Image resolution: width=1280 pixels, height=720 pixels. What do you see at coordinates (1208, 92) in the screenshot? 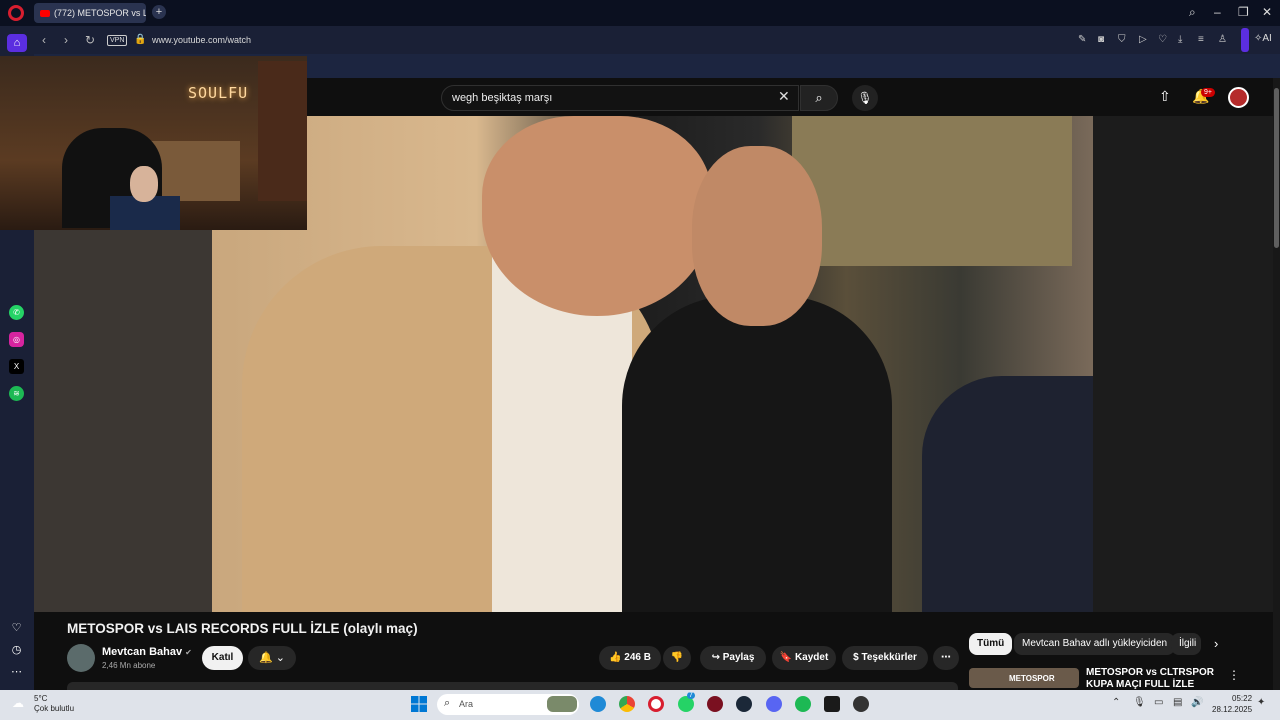
I see `notification-badge: 9+` at bounding box center [1208, 92].